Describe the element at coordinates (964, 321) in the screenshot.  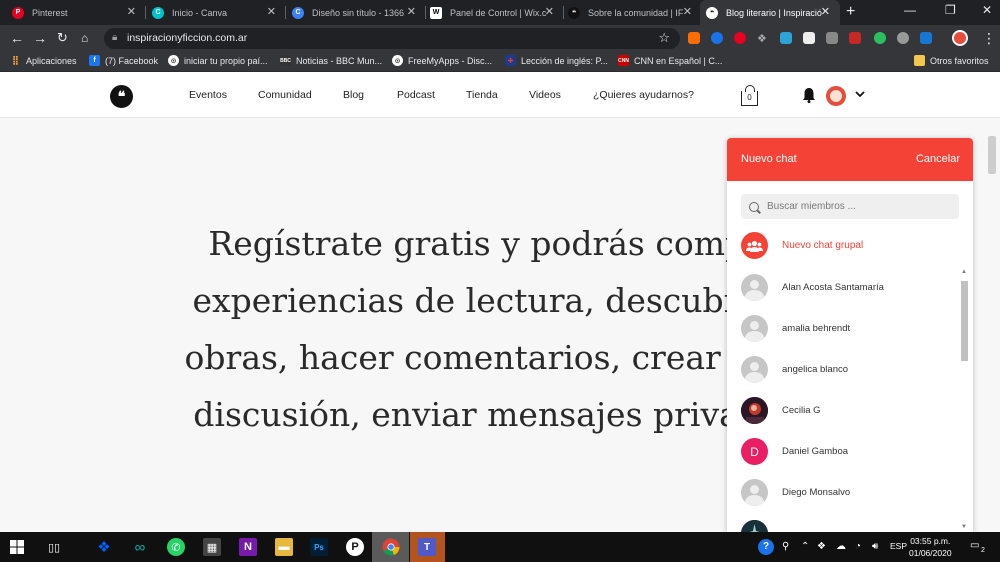
I see `scrollbar-thumb` at that location.